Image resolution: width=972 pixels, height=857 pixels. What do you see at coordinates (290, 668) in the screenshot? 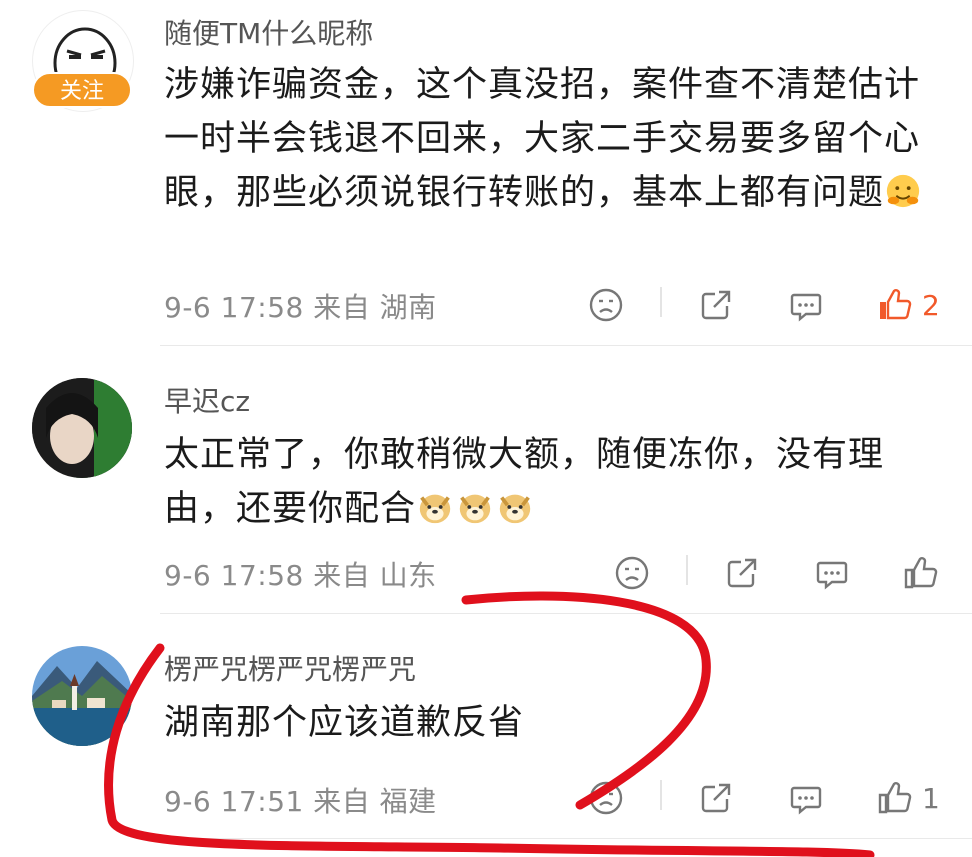
I see `username: 楞严咒楞严咒楞严咒` at bounding box center [290, 668].